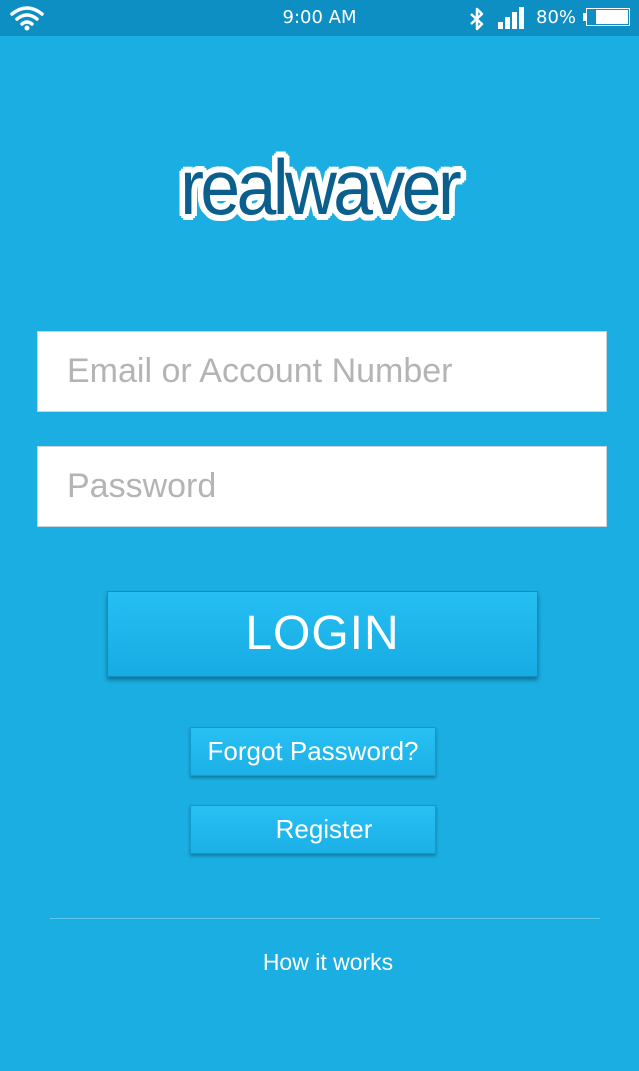  What do you see at coordinates (313, 751) in the screenshot?
I see `forgot-password-button: Forgot Password?` at bounding box center [313, 751].